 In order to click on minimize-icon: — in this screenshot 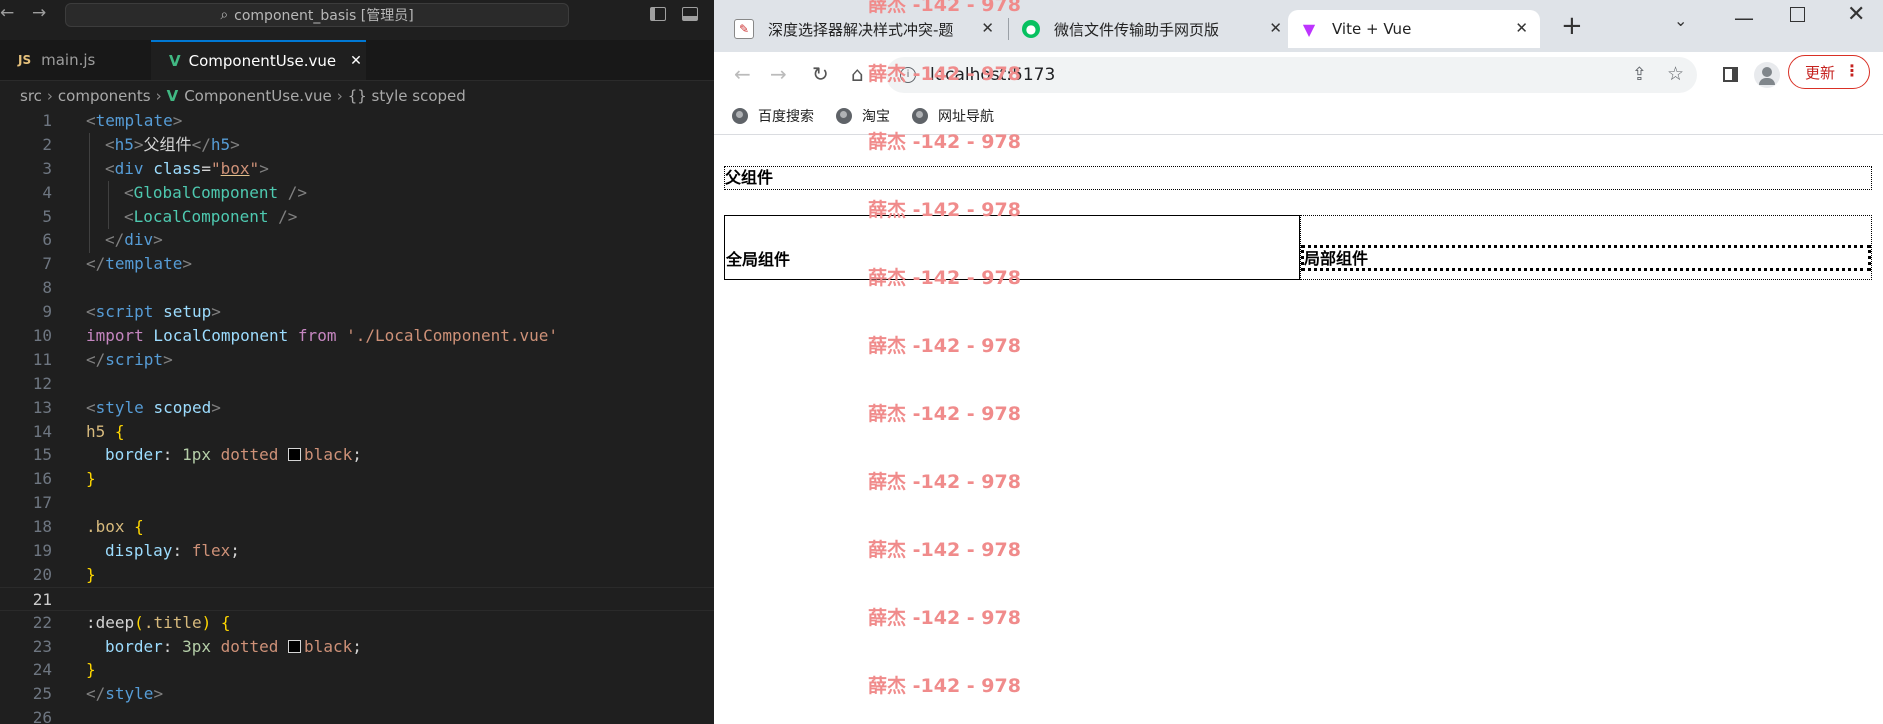, I will do `click(1744, 18)`.